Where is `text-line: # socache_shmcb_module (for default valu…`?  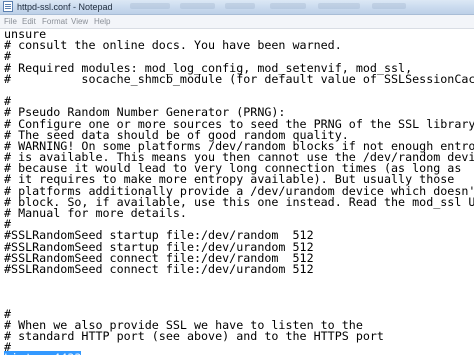
text-line: # socache_shmcb_module (for default valu… is located at coordinates (239, 78).